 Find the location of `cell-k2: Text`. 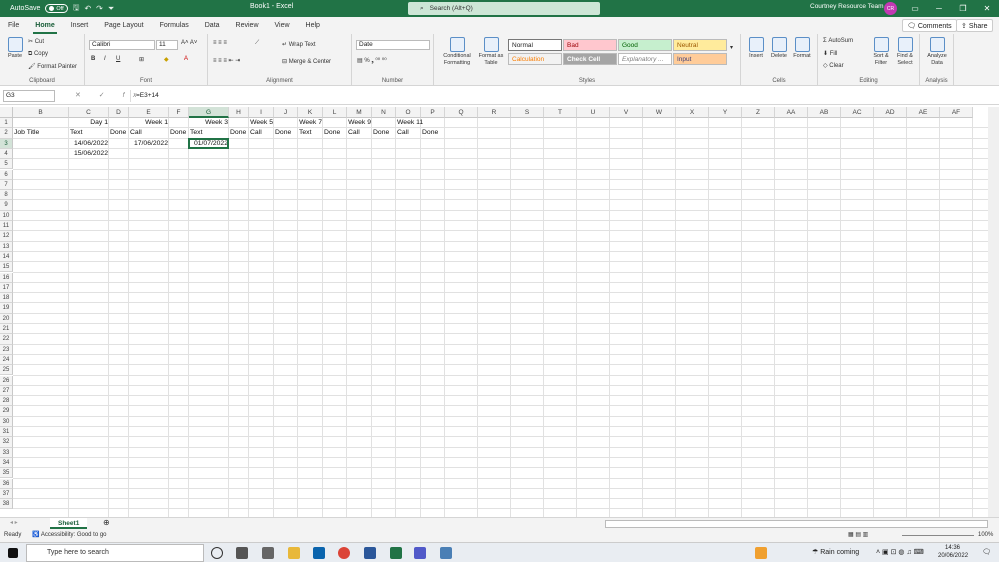

cell-k2: Text is located at coordinates (305, 133).